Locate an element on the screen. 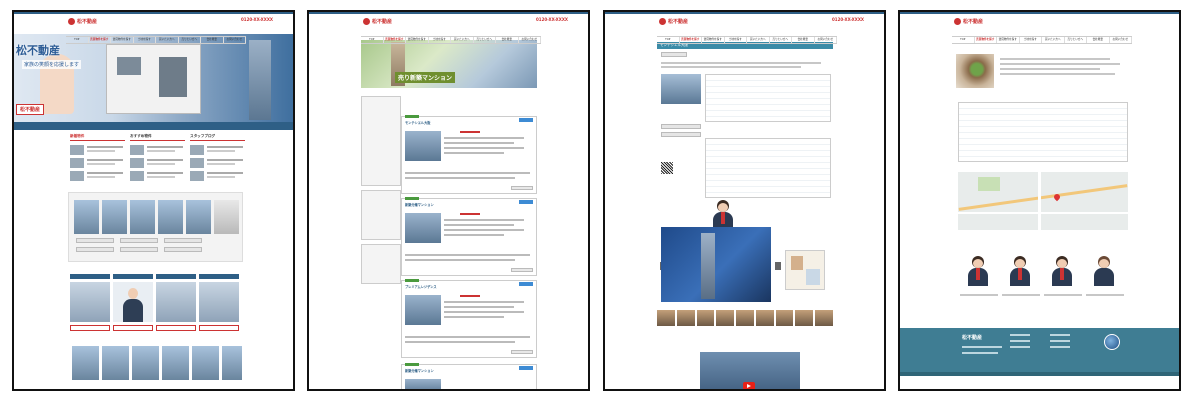 The width and height of the screenshot is (1200, 400). logo-mark-icon is located at coordinates (662, 21).